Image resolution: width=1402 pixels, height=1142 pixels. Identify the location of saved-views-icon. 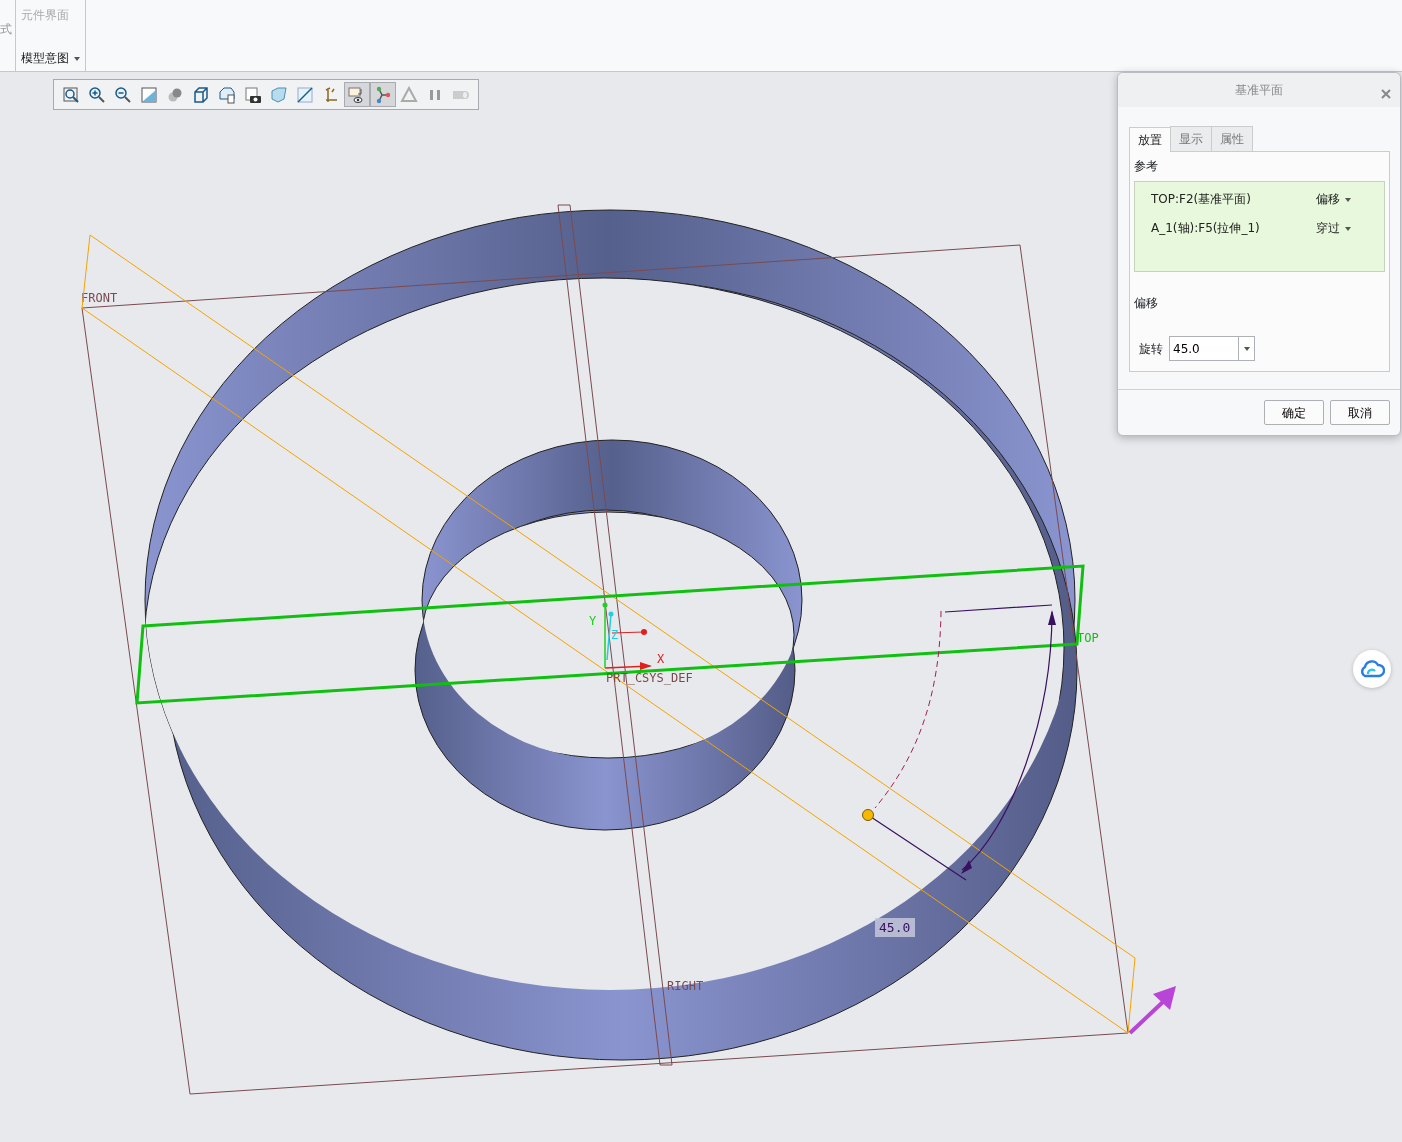
(227, 94).